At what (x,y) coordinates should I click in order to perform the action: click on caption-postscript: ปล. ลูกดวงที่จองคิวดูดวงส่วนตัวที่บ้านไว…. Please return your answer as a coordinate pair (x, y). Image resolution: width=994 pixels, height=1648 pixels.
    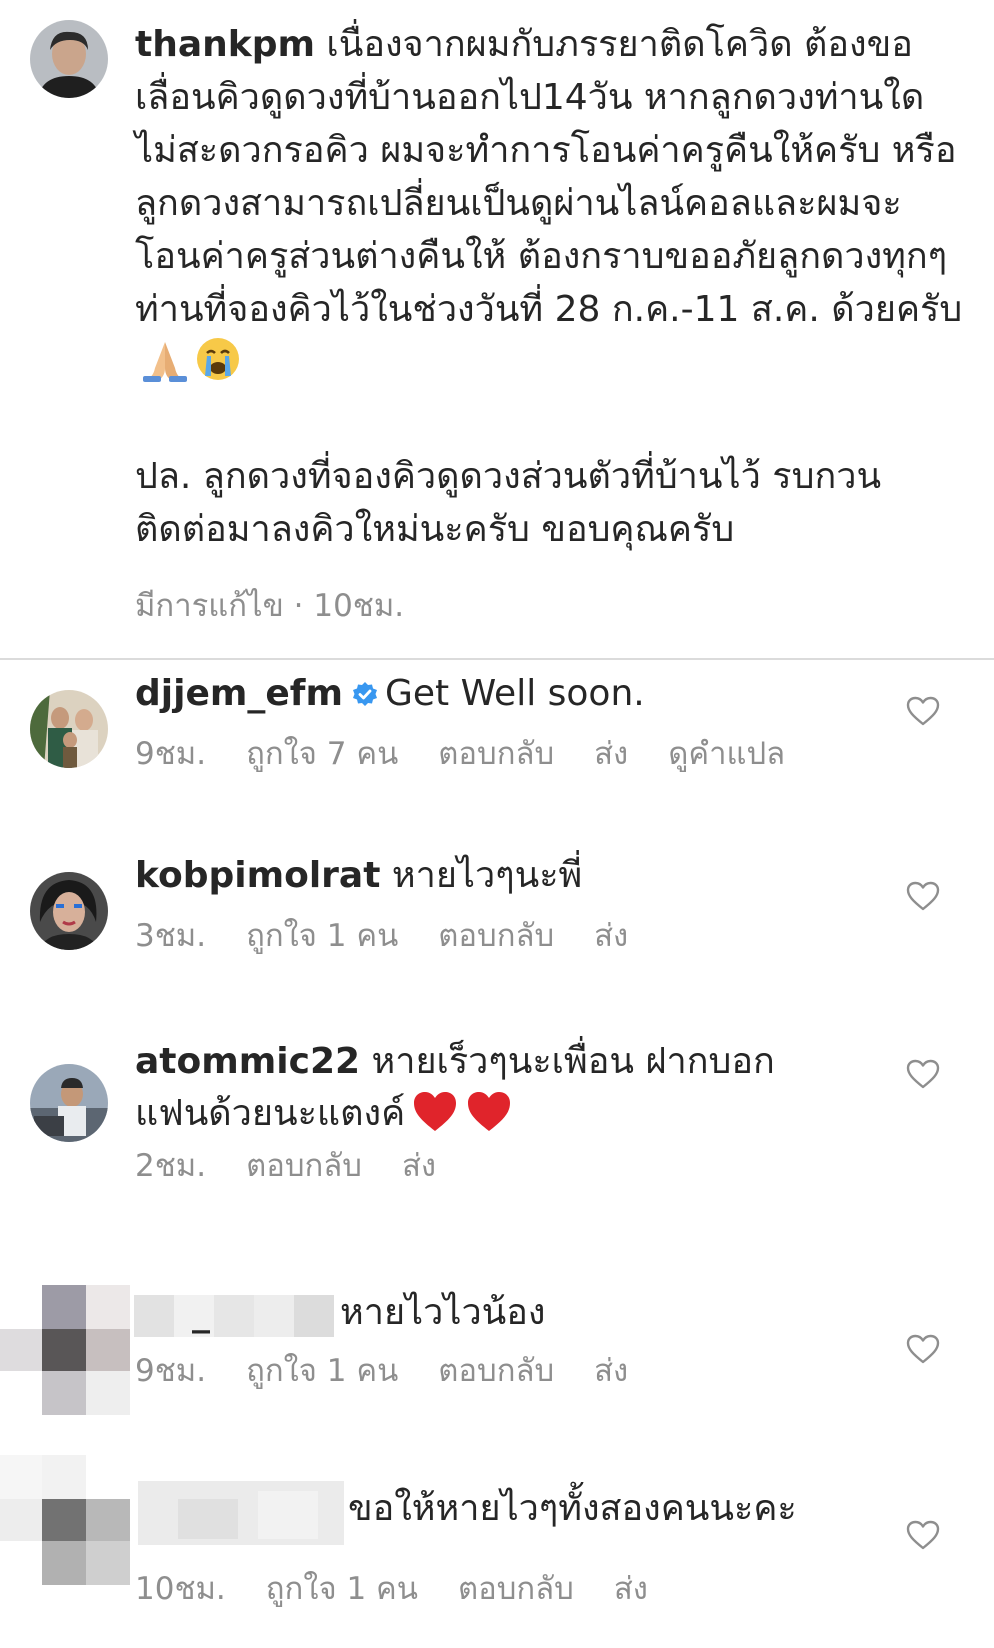
    Looking at the image, I should click on (508, 503).